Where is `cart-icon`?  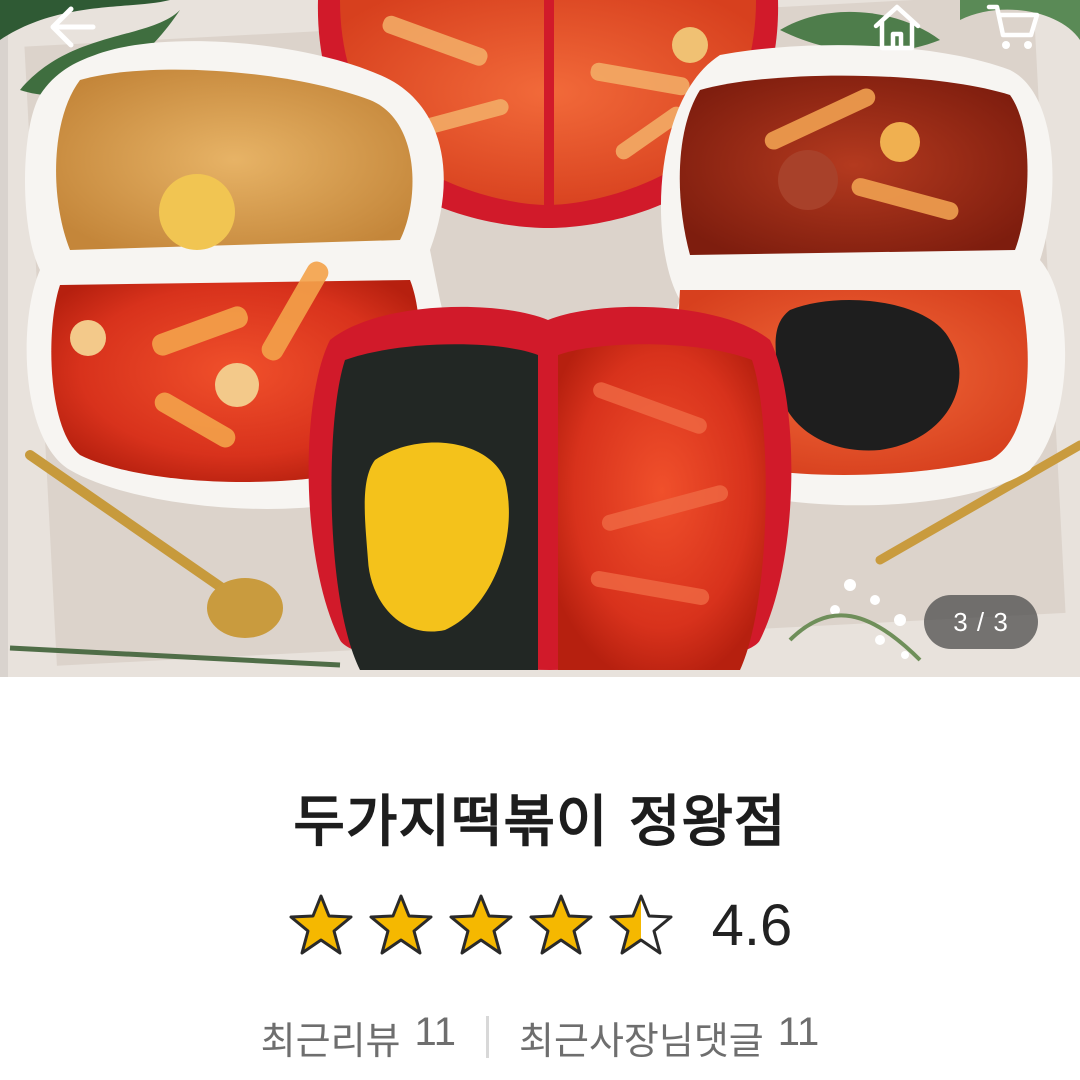
cart-icon is located at coordinates (1013, 26).